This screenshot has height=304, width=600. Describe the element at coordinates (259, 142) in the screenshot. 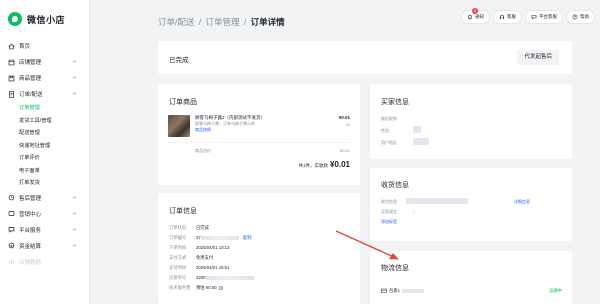

I see `divider` at that location.